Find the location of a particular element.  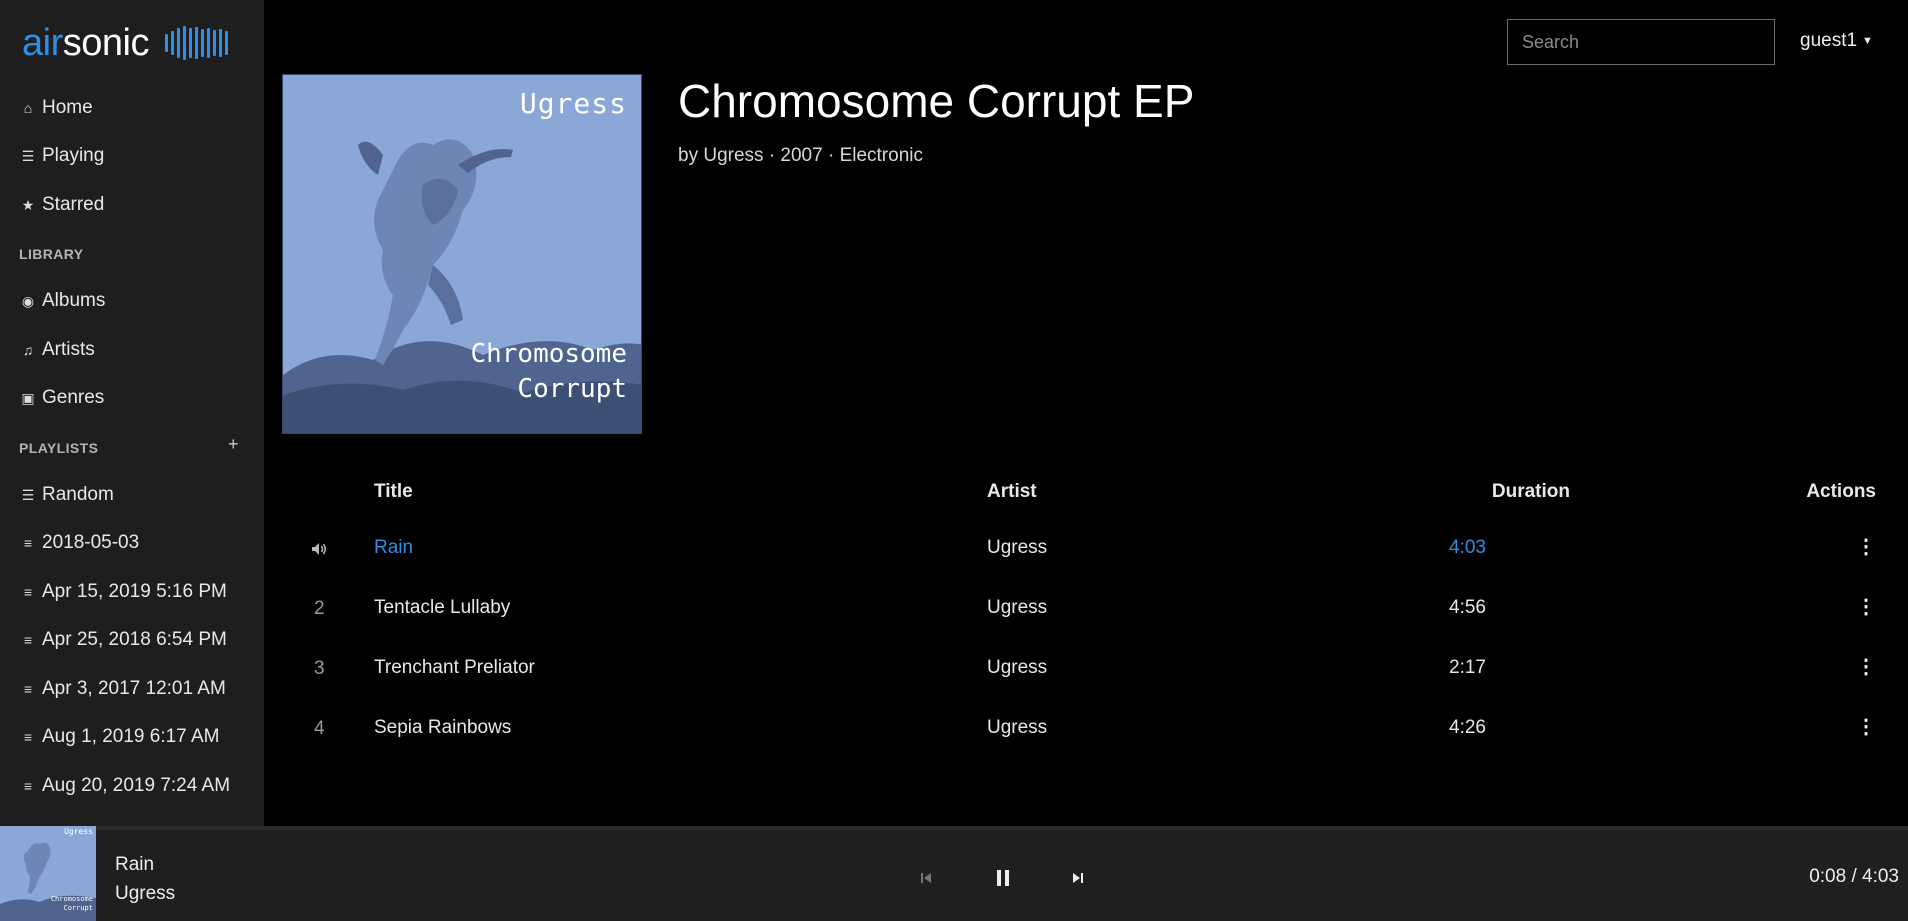

sidebar-item-playlist: ≡ Apr 3, 2017 12:01 AM is located at coordinates (123, 689).